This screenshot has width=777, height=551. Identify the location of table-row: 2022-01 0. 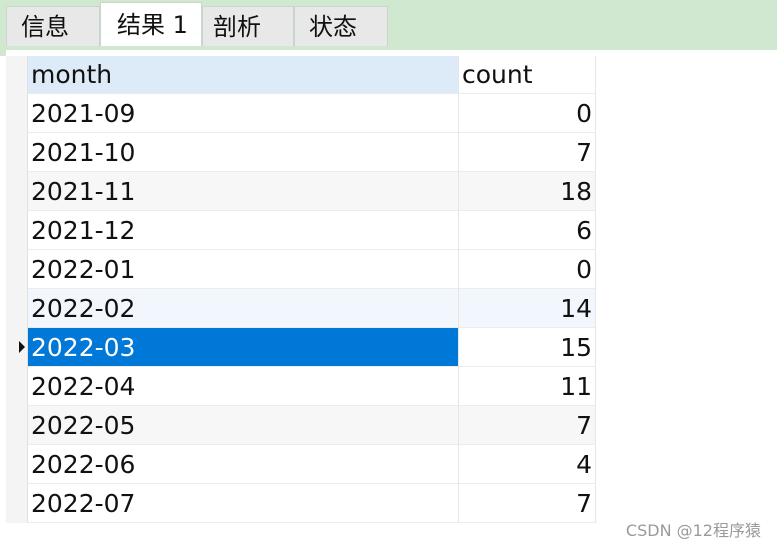
(301, 269).